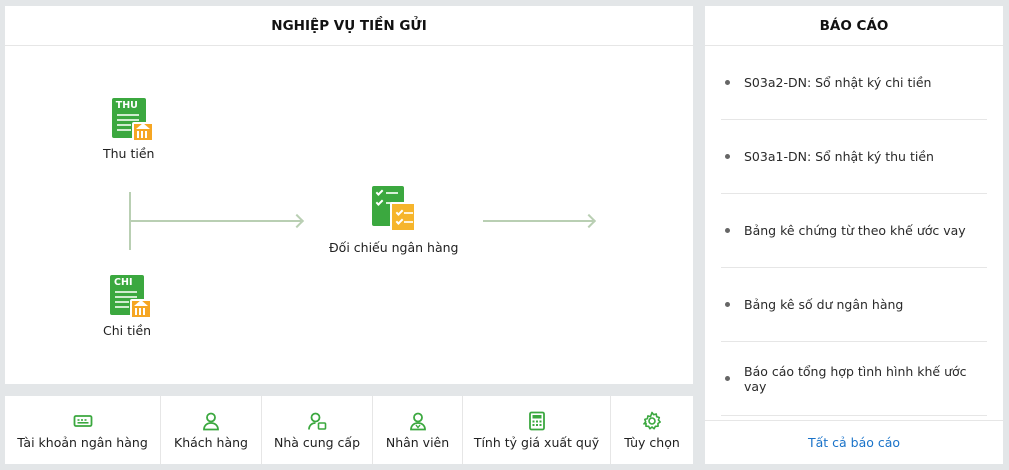  I want to click on bank-reconcile-icon, so click(393, 209).